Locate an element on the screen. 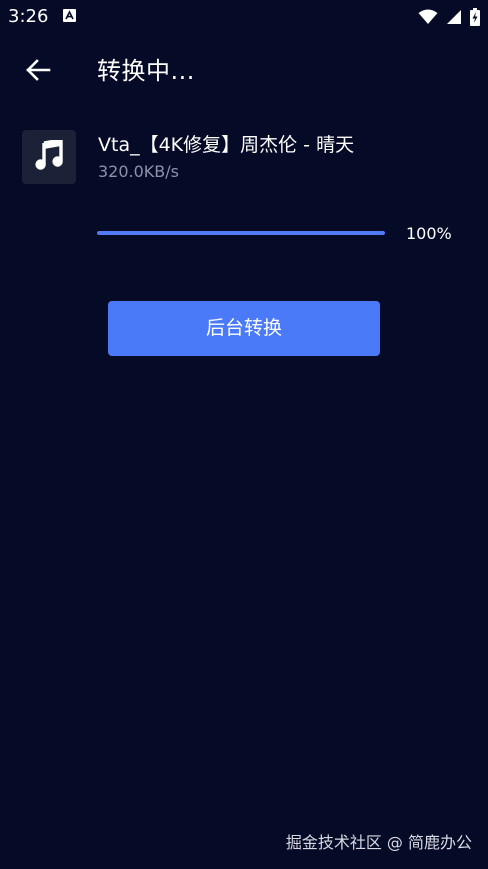 Image resolution: width=488 pixels, height=869 pixels. status-bar: 3:26 is located at coordinates (244, 17).